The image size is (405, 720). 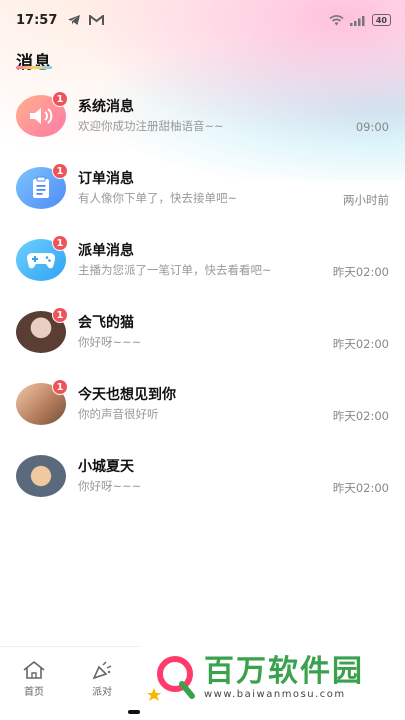 I want to click on user-avatar, so click(x=41, y=476).